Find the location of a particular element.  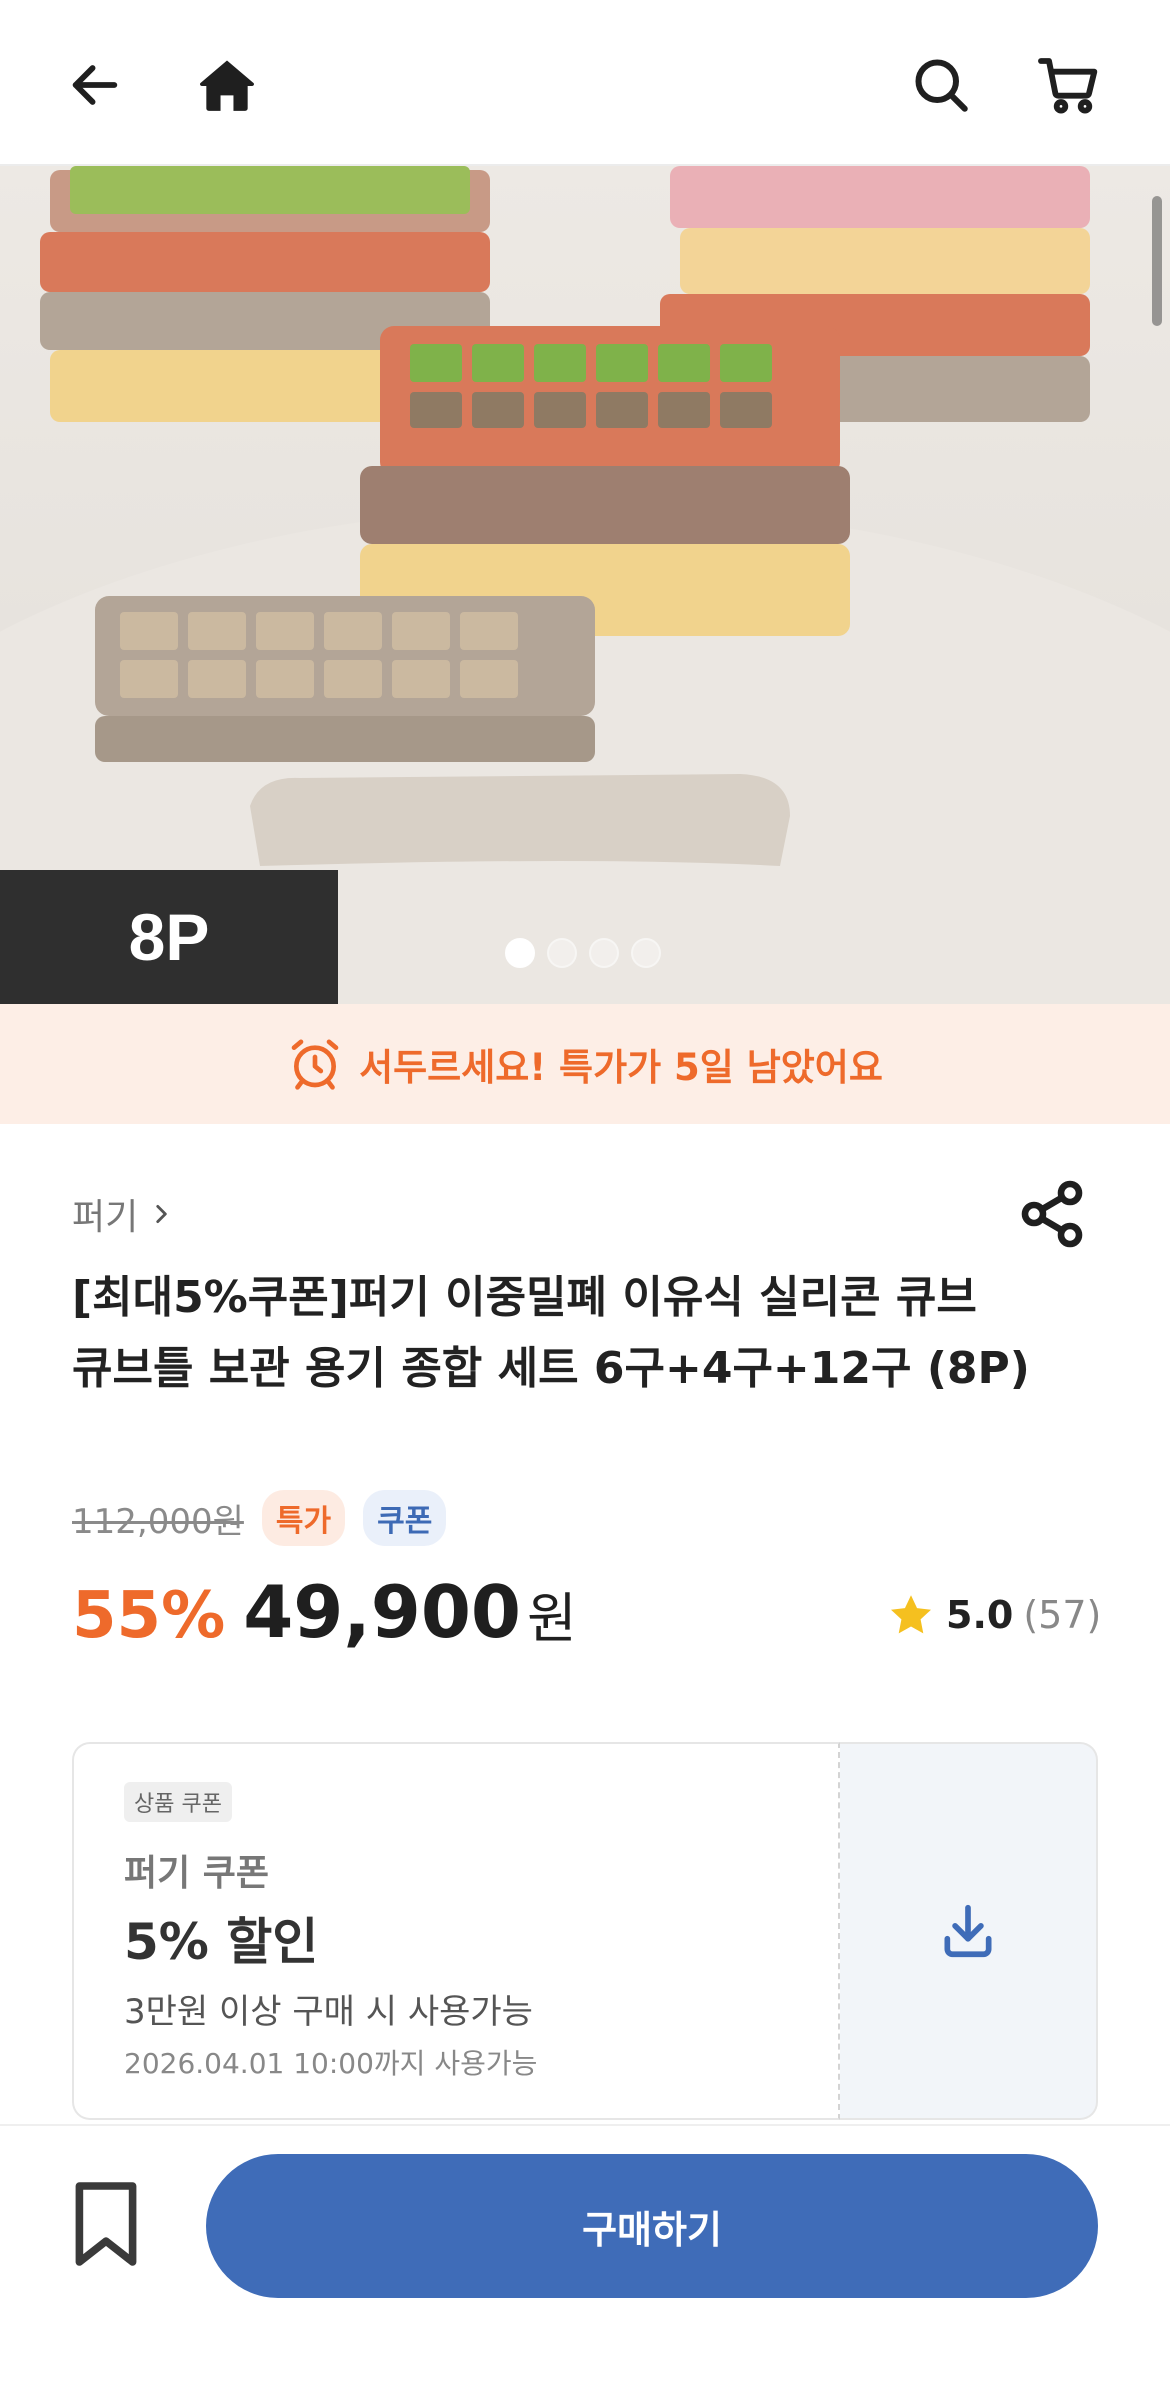

share-icon is located at coordinates (1052, 1214).